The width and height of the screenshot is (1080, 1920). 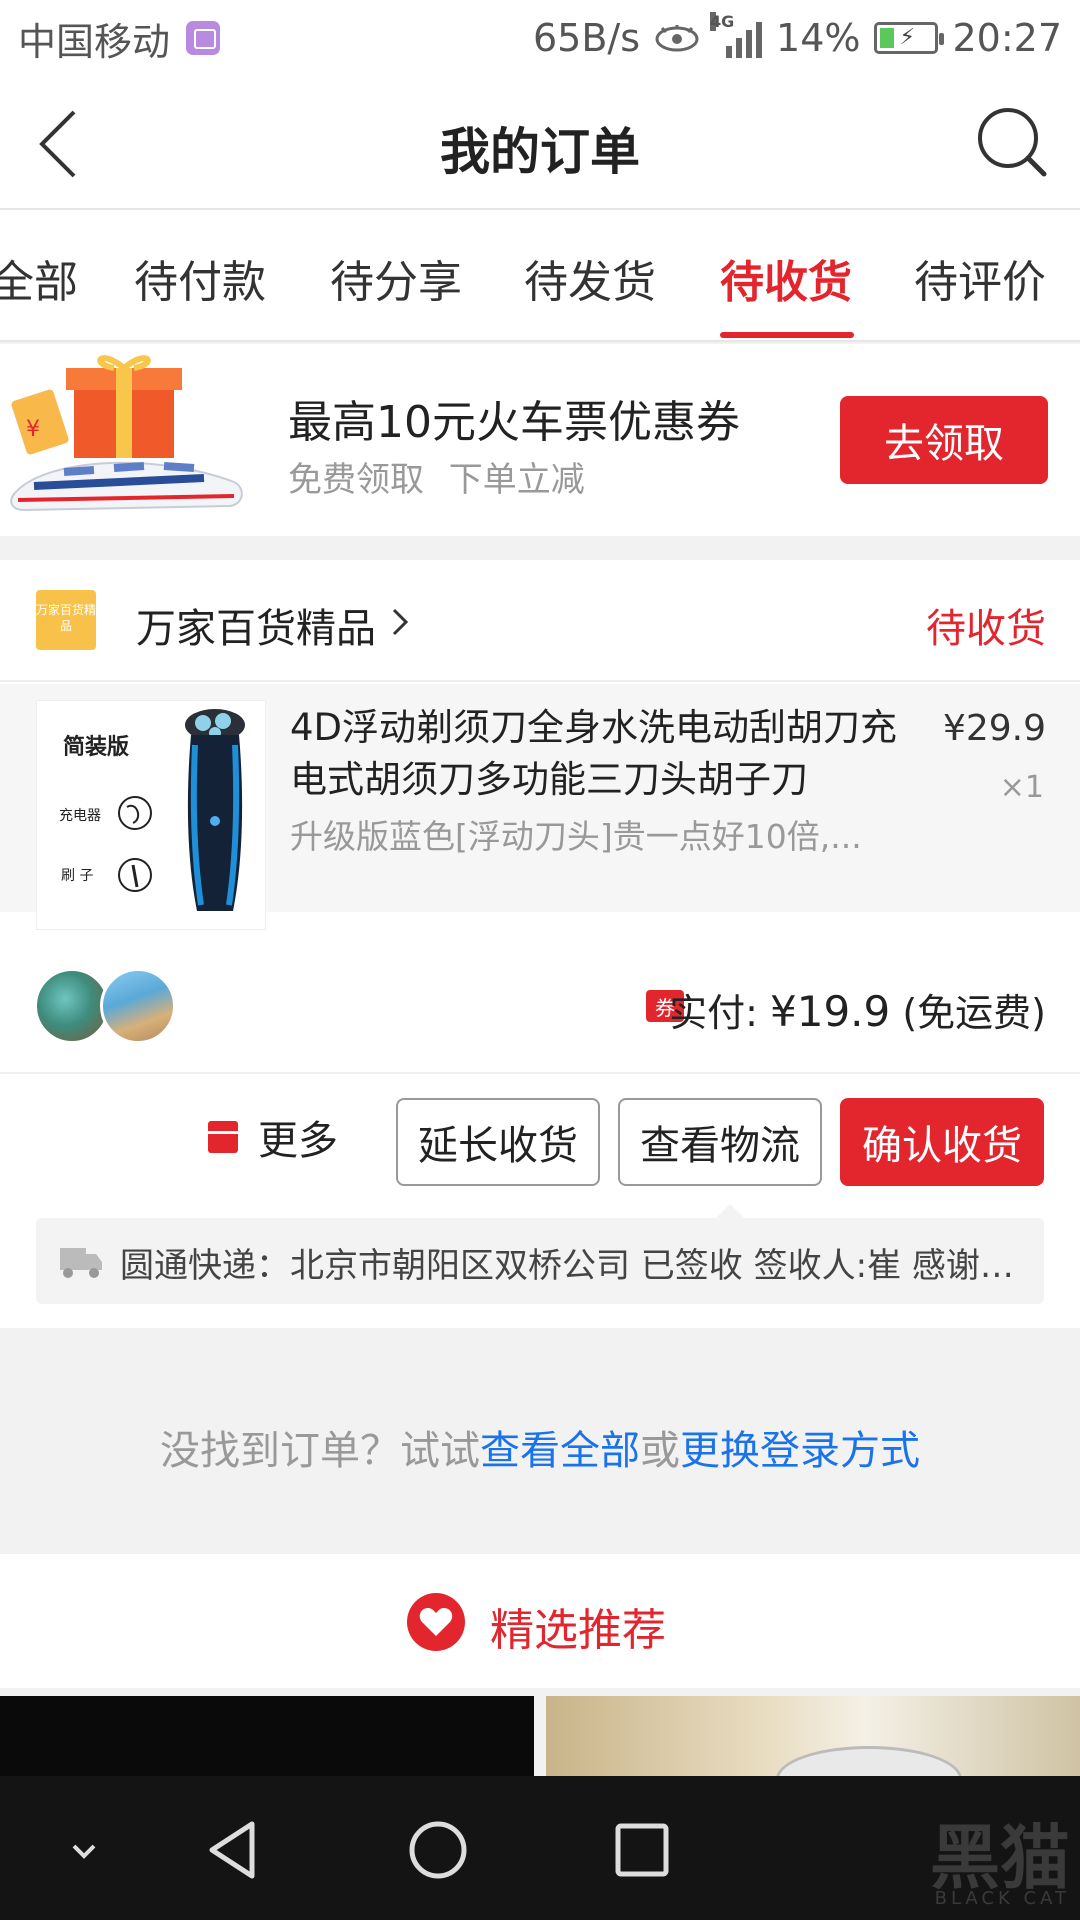 I want to click on order-status: 待收货, so click(x=986, y=629).